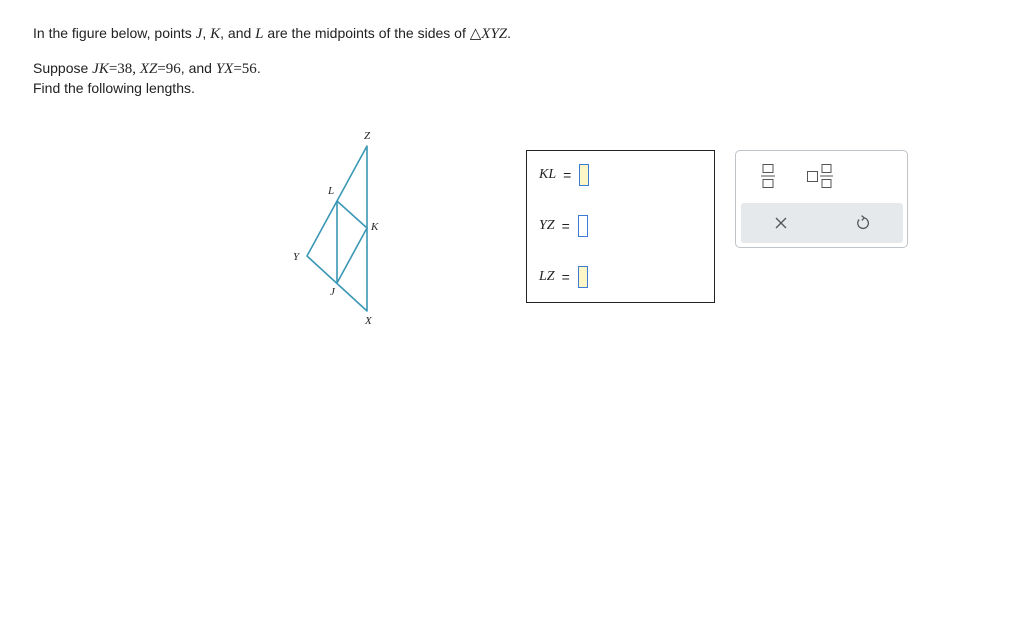  What do you see at coordinates (367, 136) in the screenshot?
I see `label-z: Z` at bounding box center [367, 136].